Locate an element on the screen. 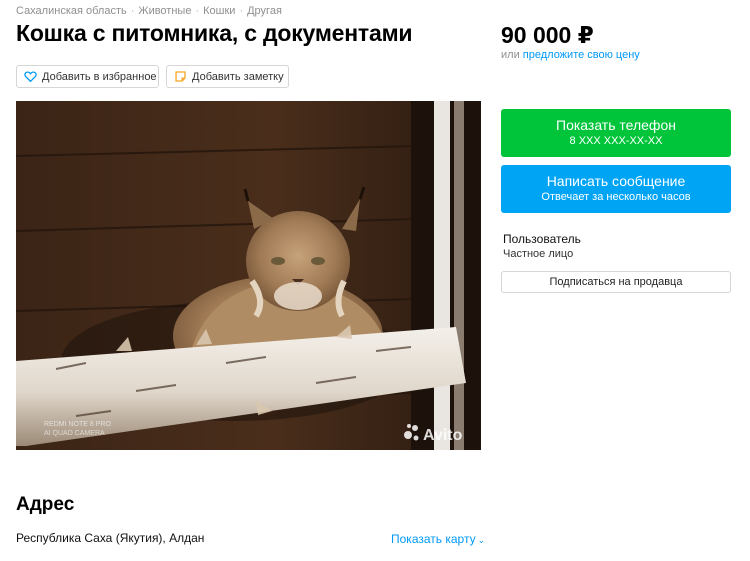 This screenshot has width=750, height=561. camera-watermark-line1: REDMI NOTE 8 PRO is located at coordinates (77, 424).